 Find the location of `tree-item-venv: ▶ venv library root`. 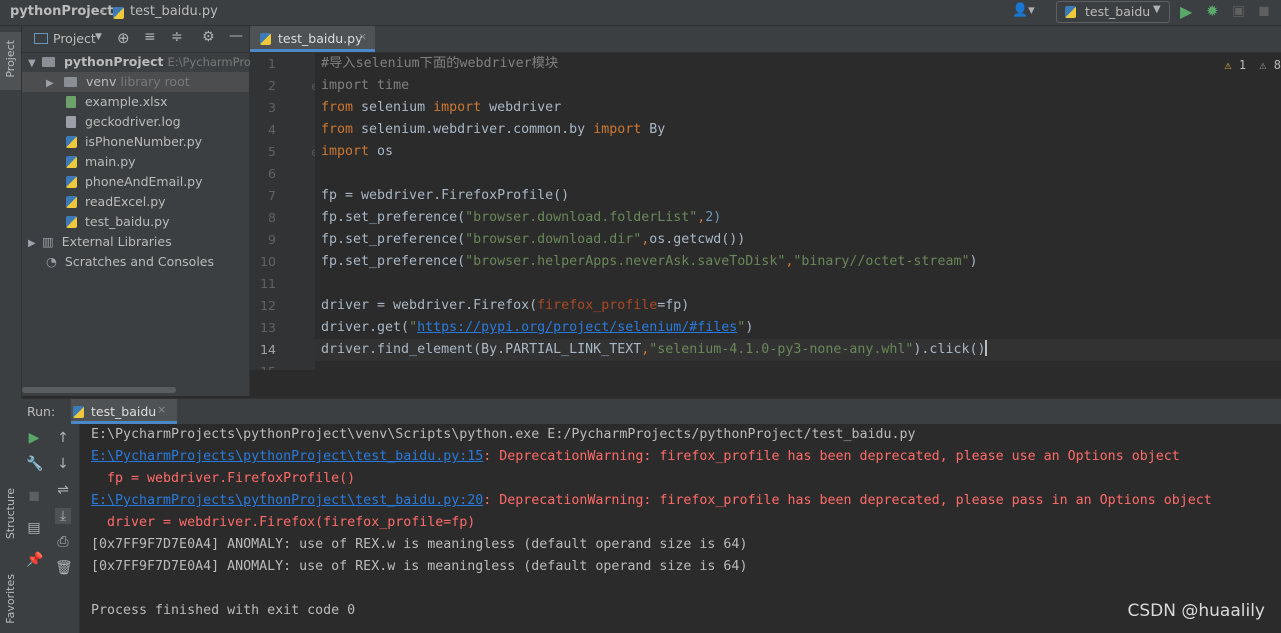

tree-item-venv: ▶ venv library root is located at coordinates (135, 82).